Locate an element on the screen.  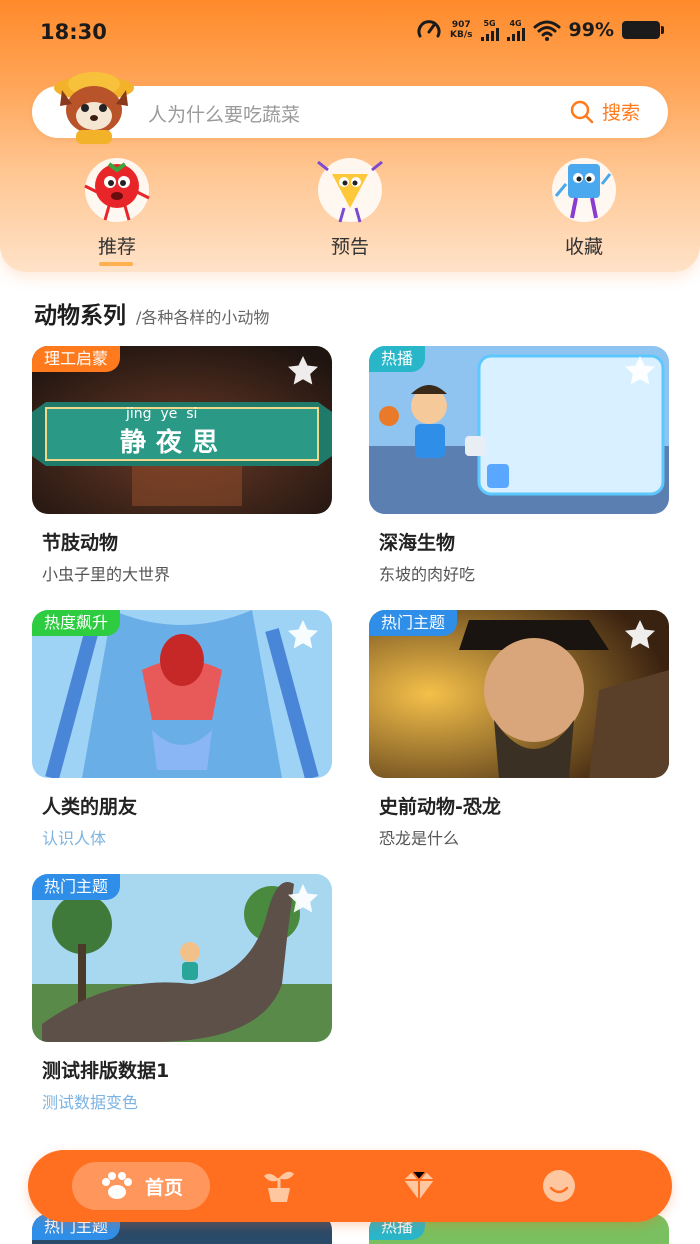
card-subtitle: 恐龙是什么 is located at coordinates (419, 838).